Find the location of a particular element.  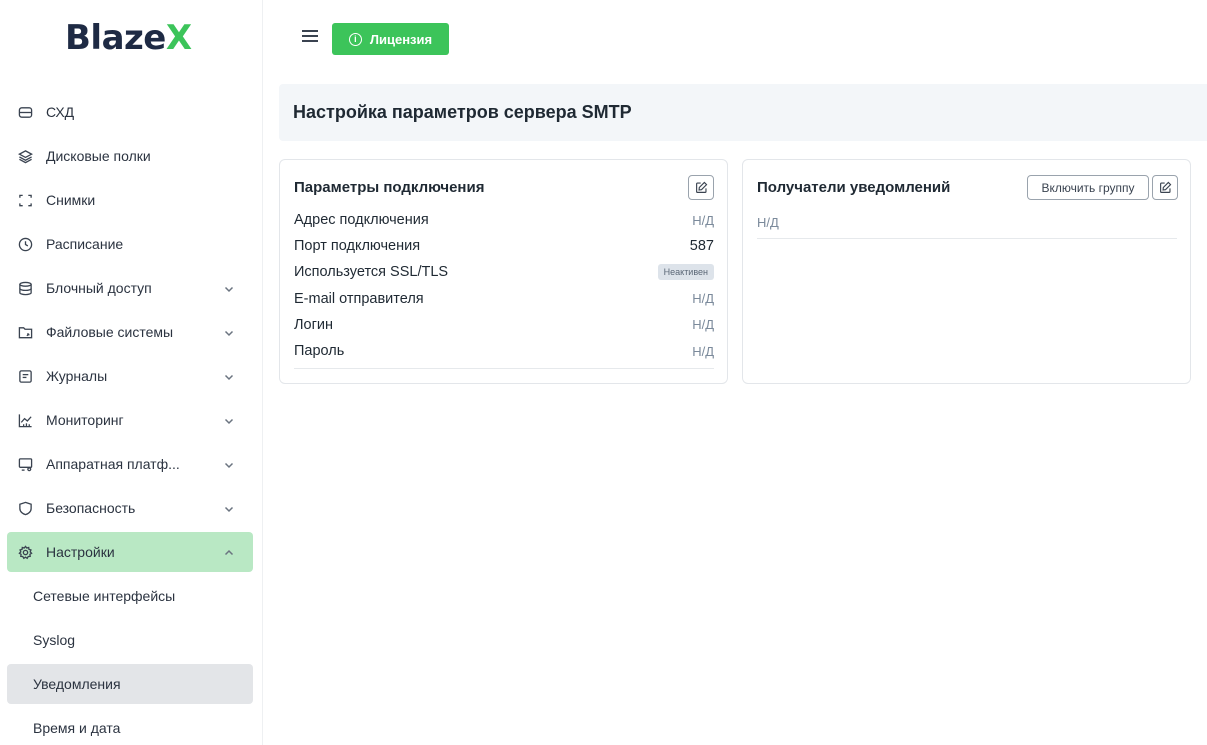

hamburger-menu-icon is located at coordinates (310, 37).